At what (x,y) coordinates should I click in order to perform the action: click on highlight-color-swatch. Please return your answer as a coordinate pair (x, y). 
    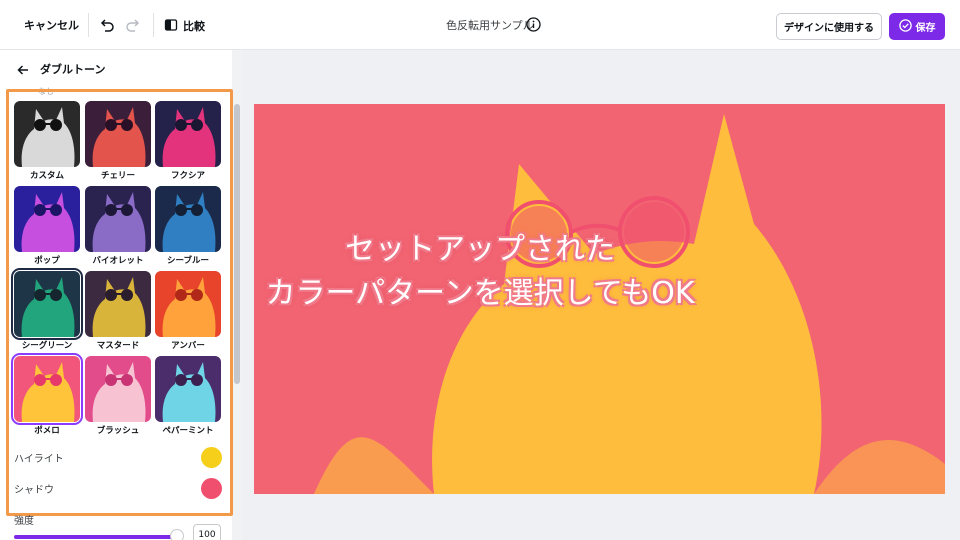
    Looking at the image, I should click on (211, 457).